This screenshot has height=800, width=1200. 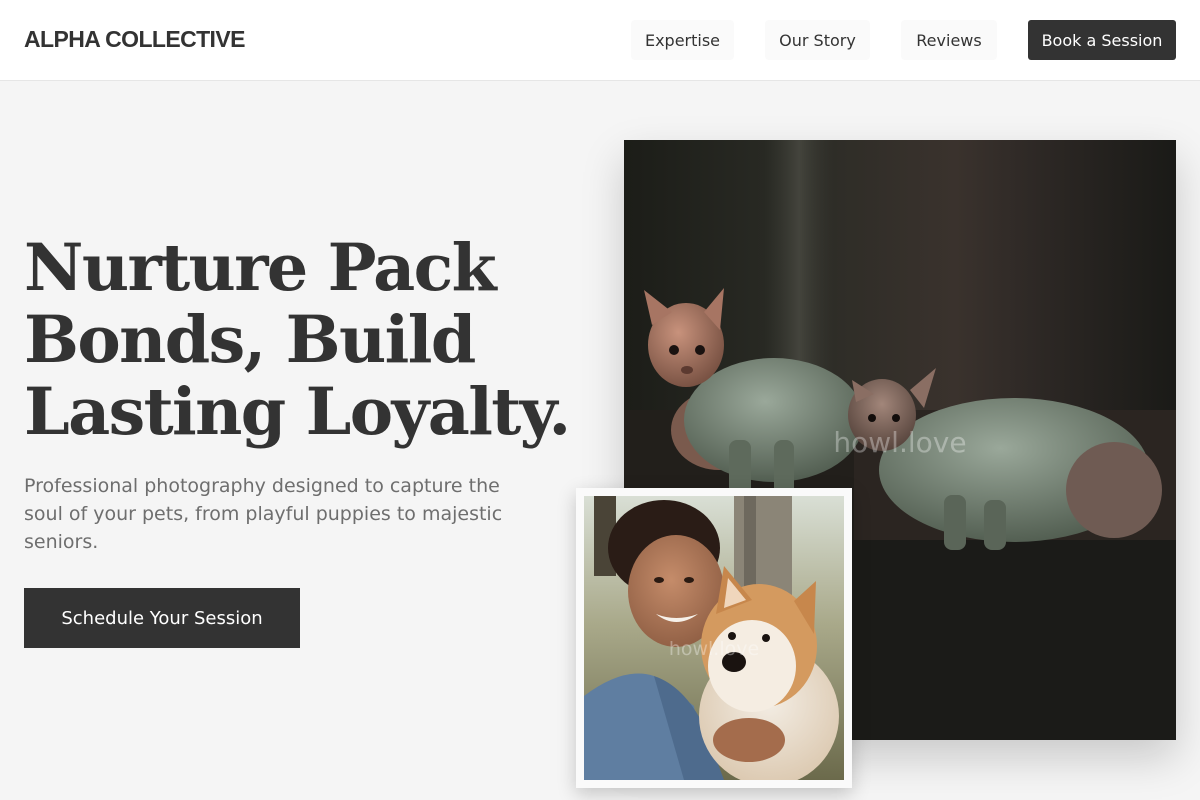 What do you see at coordinates (949, 40) in the screenshot?
I see `nav-reviews: Reviews` at bounding box center [949, 40].